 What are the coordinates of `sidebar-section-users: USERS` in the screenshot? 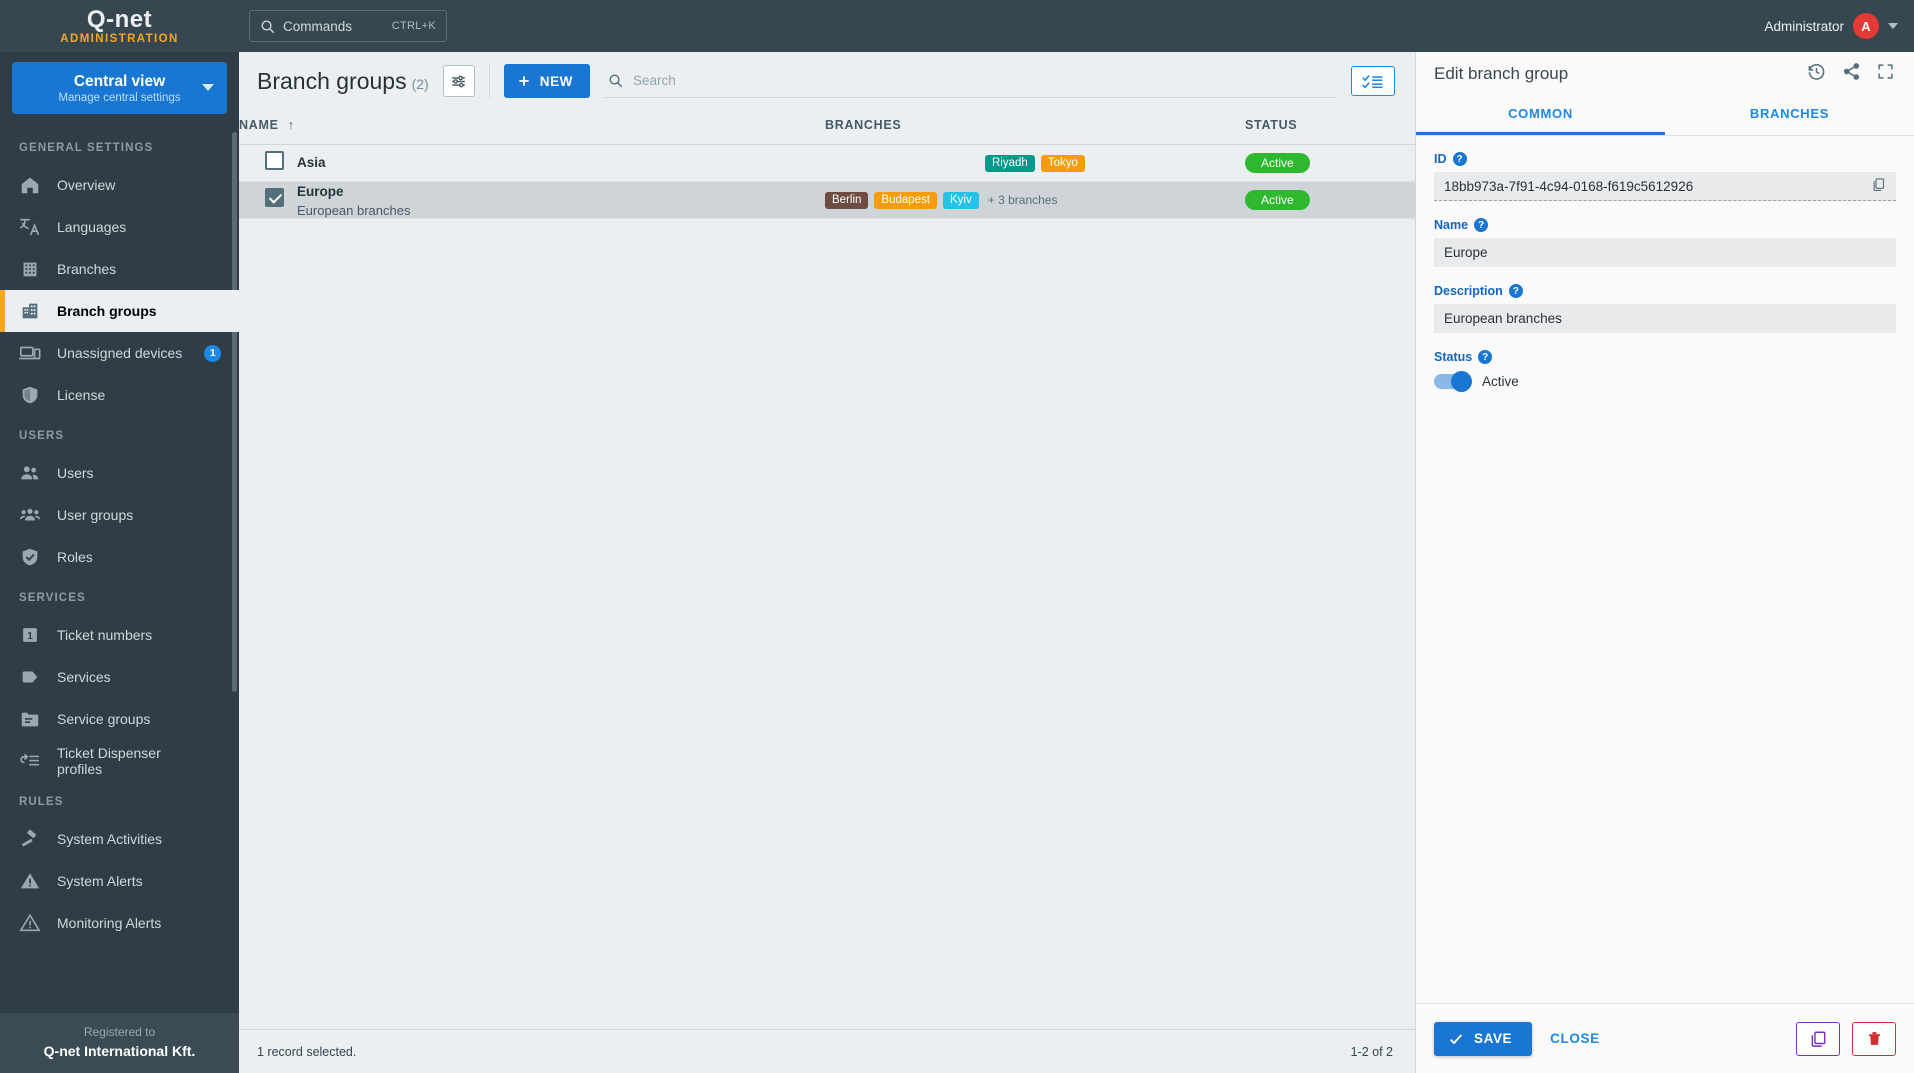 It's located at (42, 436).